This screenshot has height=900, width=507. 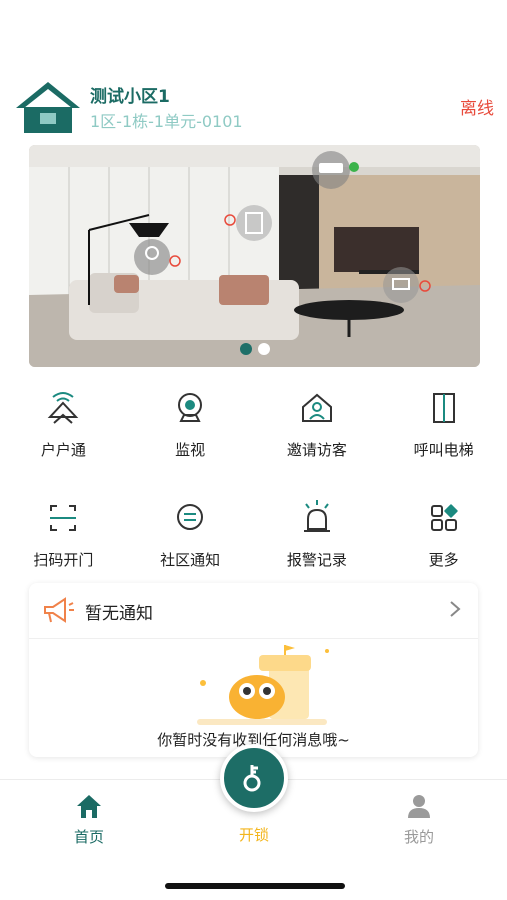 What do you see at coordinates (63, 560) in the screenshot?
I see `scan-open-label: 扫码开门` at bounding box center [63, 560].